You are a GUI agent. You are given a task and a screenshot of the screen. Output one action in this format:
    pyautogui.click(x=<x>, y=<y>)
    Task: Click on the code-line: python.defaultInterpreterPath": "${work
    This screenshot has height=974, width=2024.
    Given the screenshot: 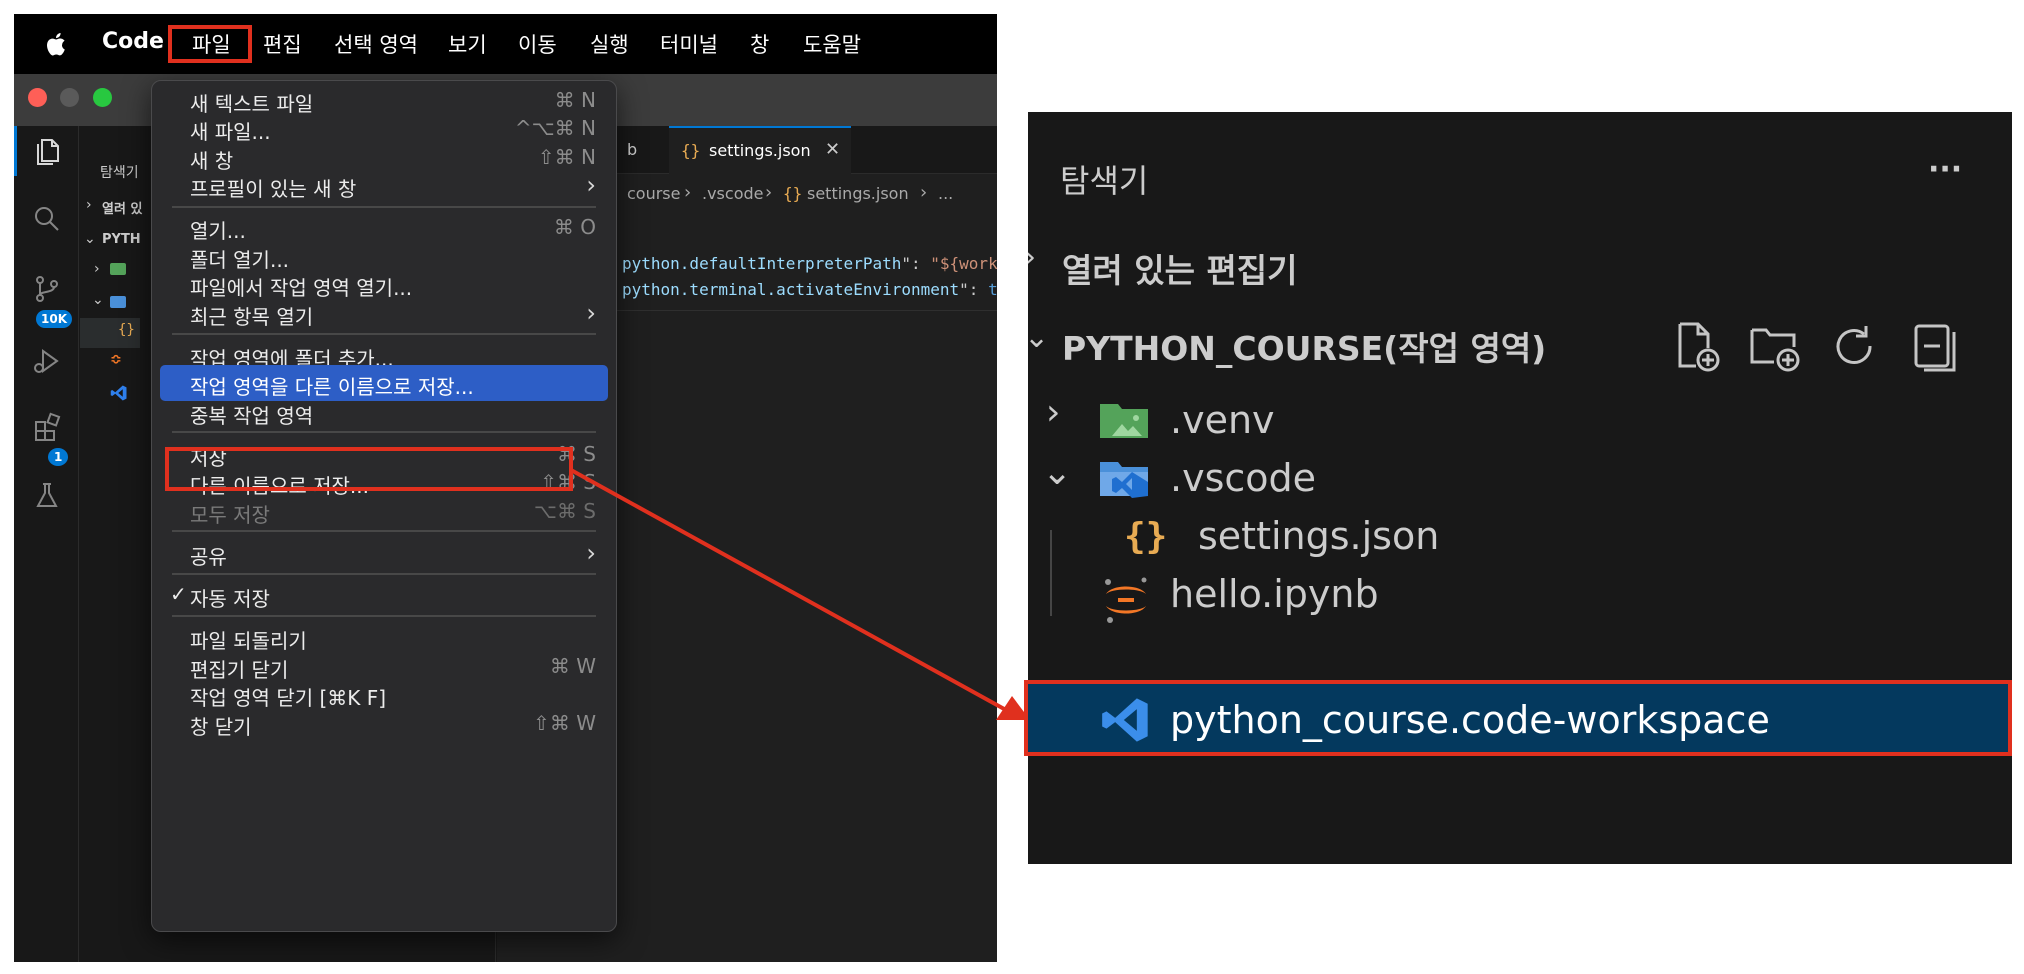 What is the action you would take?
    pyautogui.click(x=809, y=263)
    